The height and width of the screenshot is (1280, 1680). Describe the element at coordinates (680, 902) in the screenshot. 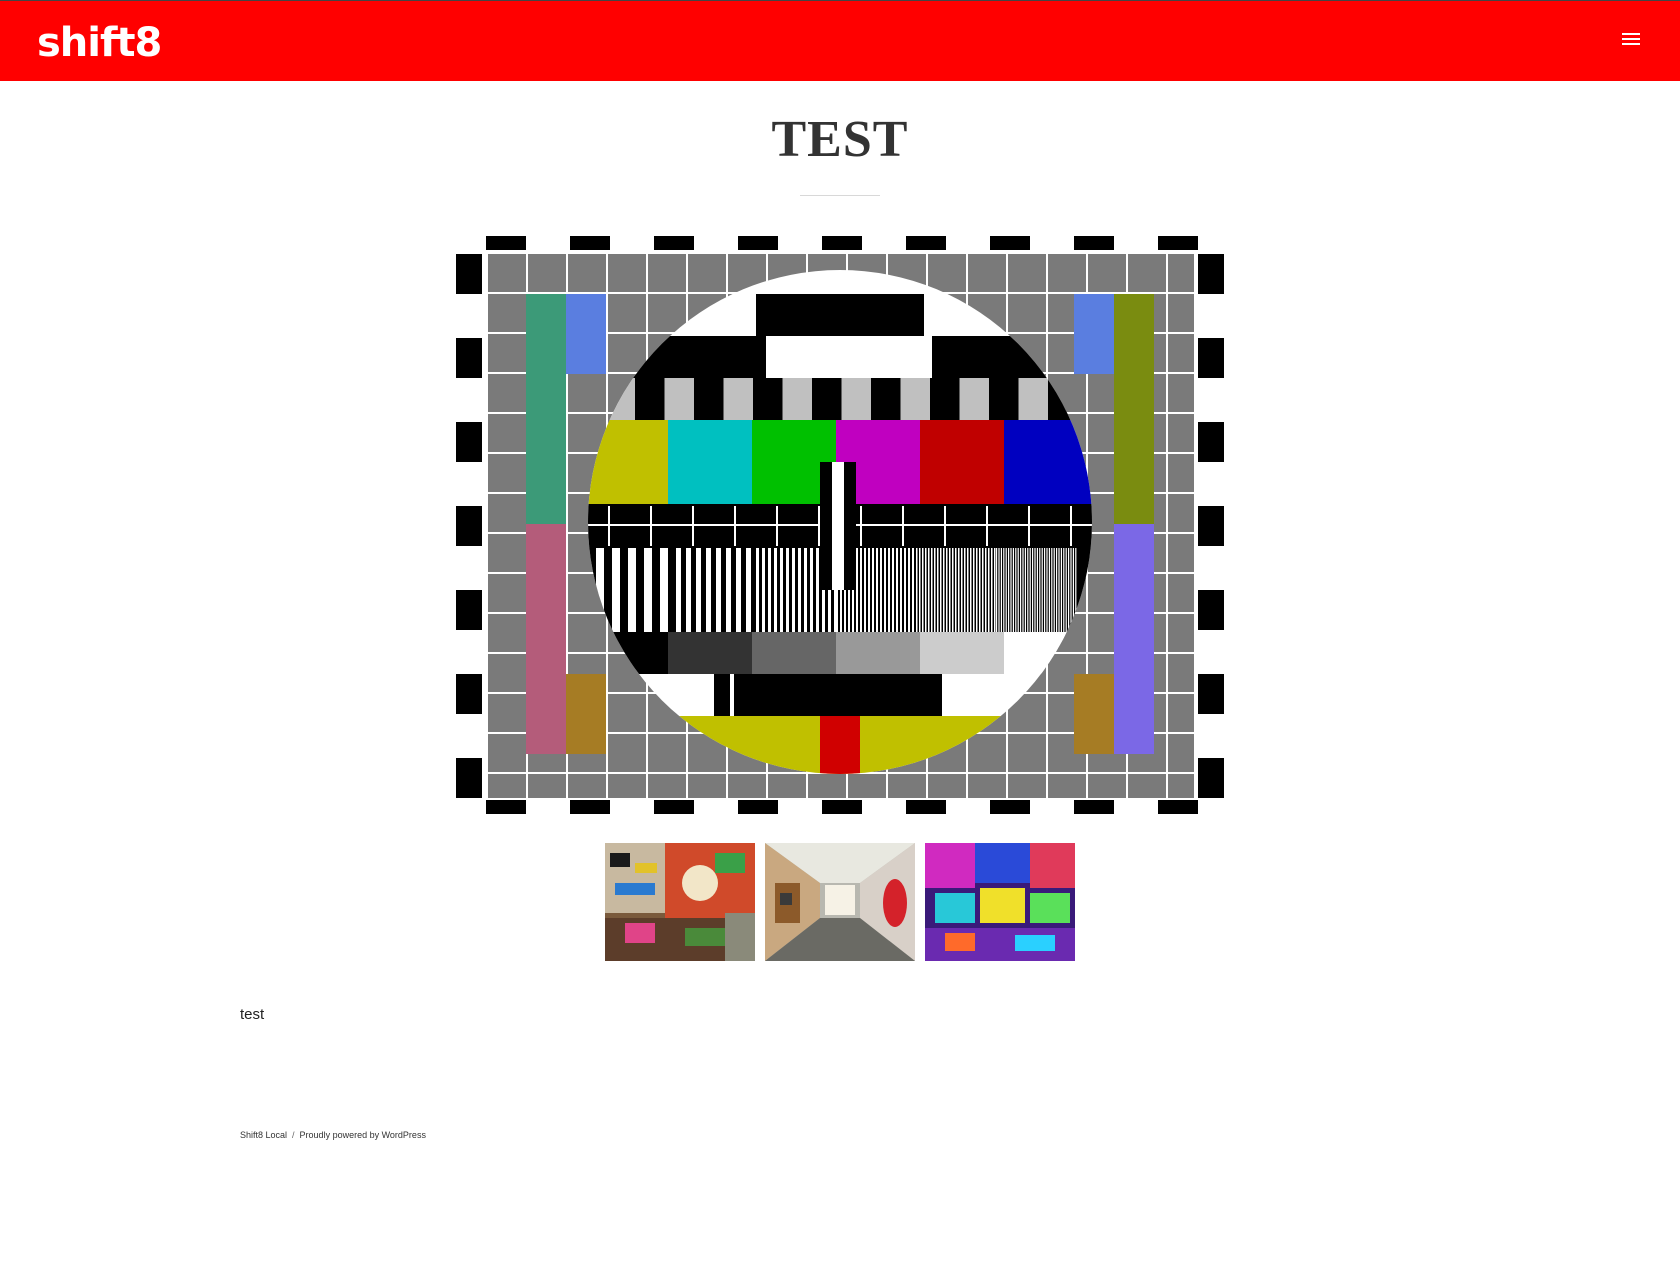

I see `graffiti-room-thumbnail` at that location.